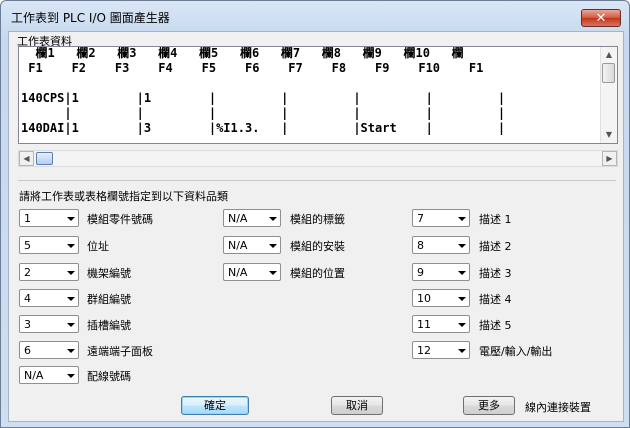  What do you see at coordinates (49, 298) in the screenshot?
I see `column-select: 4` at bounding box center [49, 298].